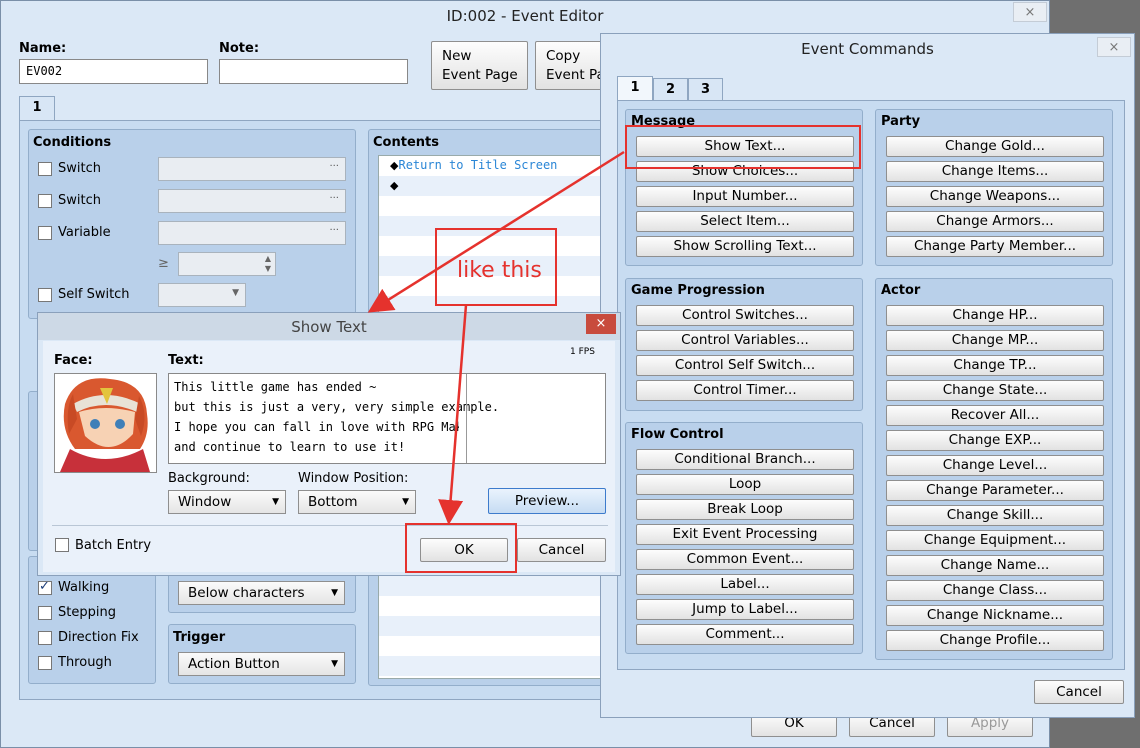  I want to click on annotation-arrows, so click(496, 337).